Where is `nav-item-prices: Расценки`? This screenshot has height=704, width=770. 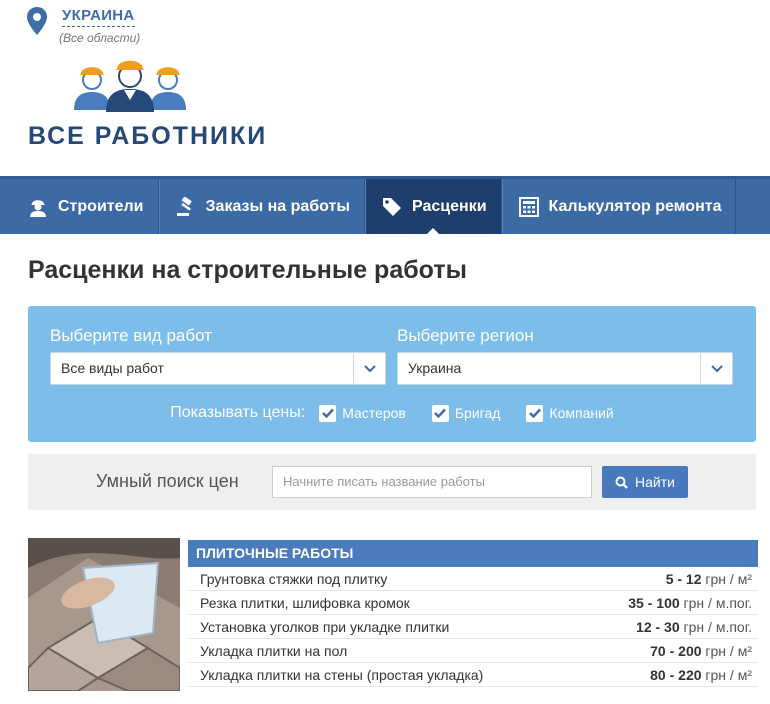 nav-item-prices: Расценки is located at coordinates (433, 207).